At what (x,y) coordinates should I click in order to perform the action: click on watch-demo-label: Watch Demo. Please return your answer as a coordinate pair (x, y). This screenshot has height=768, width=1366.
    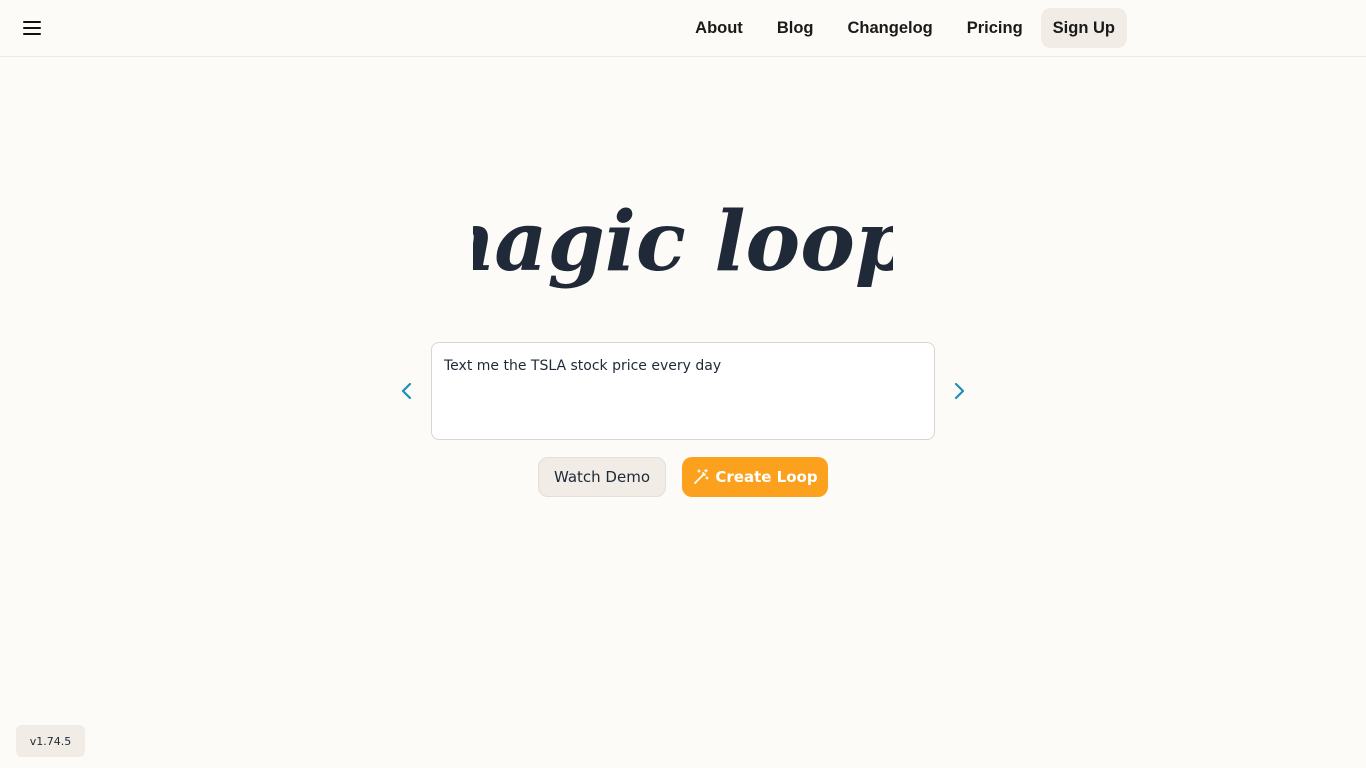
    Looking at the image, I should click on (602, 477).